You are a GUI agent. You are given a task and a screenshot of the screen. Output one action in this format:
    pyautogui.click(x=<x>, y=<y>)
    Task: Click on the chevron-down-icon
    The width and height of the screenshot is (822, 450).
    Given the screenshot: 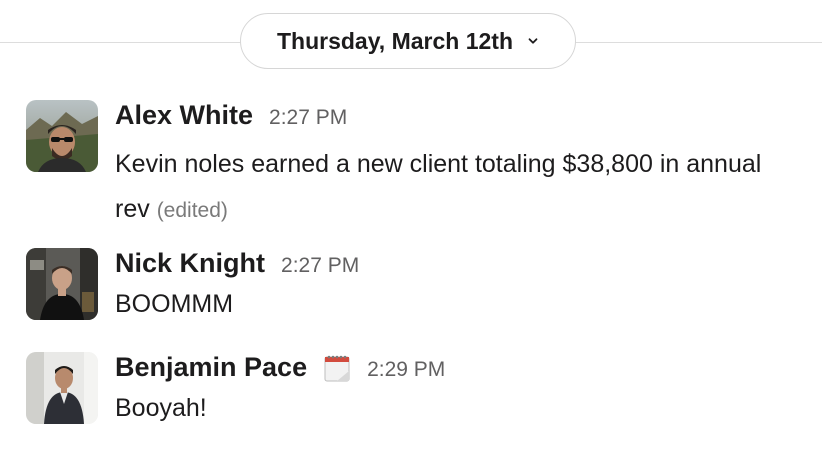 What is the action you would take?
    pyautogui.click(x=533, y=41)
    